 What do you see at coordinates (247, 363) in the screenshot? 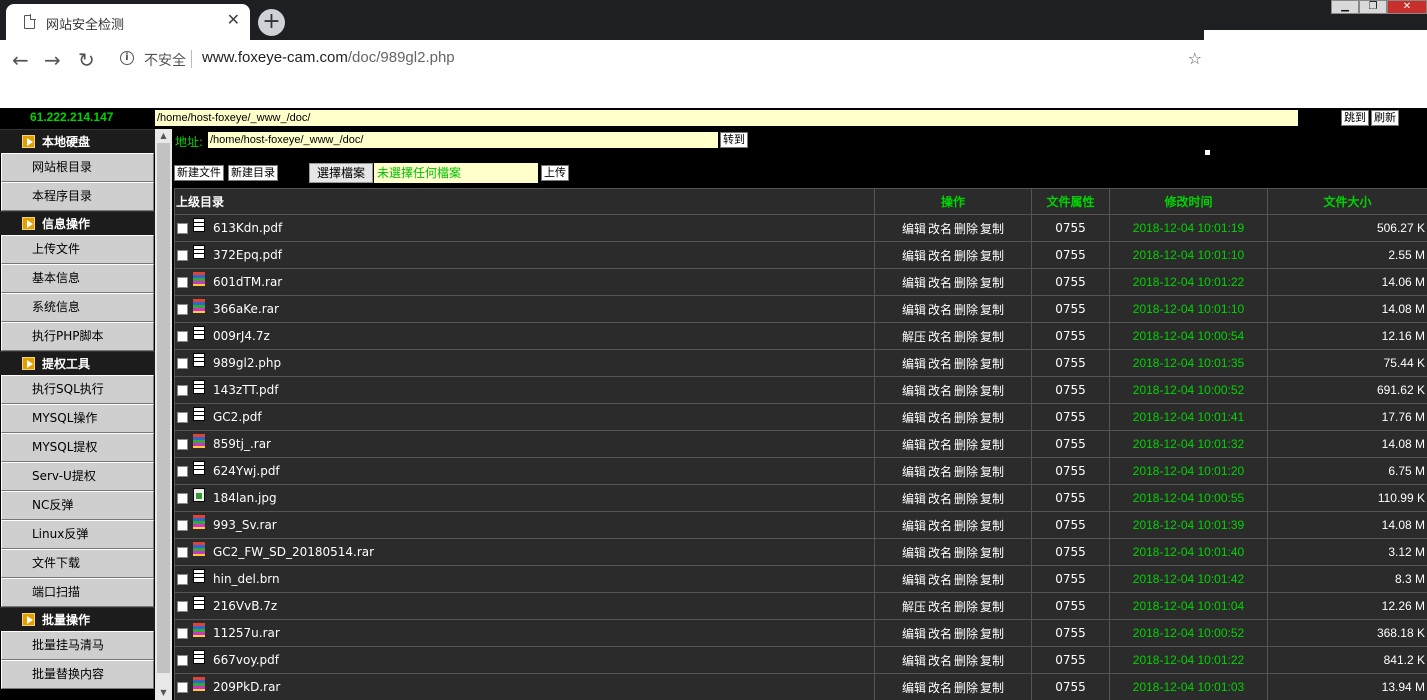
I see `file-name-link: 989gl2.php` at bounding box center [247, 363].